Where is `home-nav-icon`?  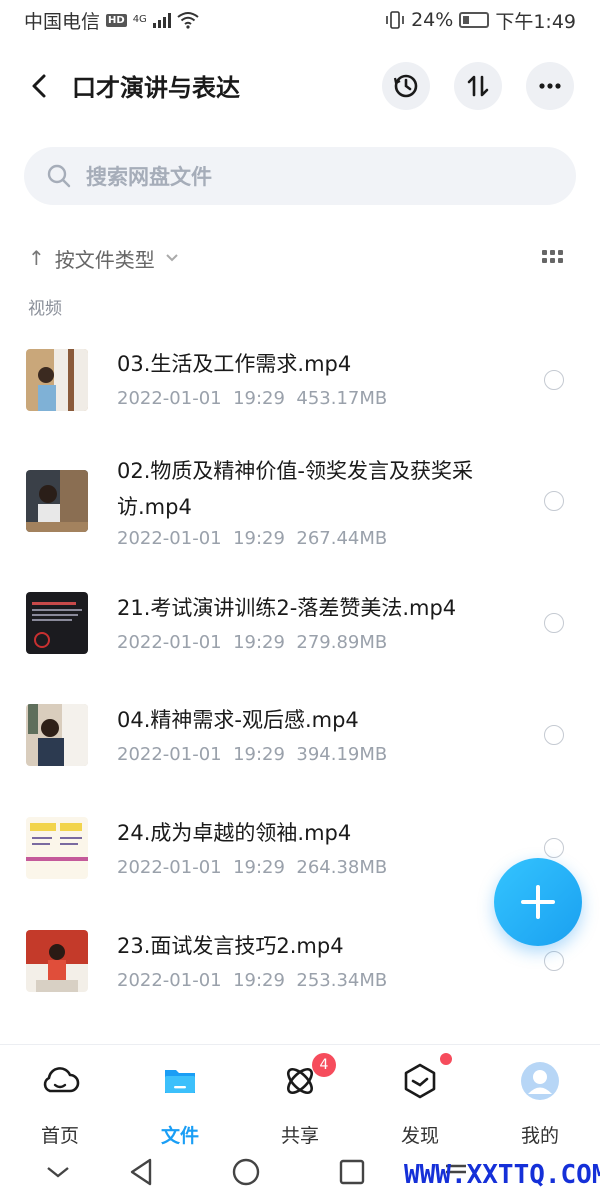 home-nav-icon is located at coordinates (246, 1172).